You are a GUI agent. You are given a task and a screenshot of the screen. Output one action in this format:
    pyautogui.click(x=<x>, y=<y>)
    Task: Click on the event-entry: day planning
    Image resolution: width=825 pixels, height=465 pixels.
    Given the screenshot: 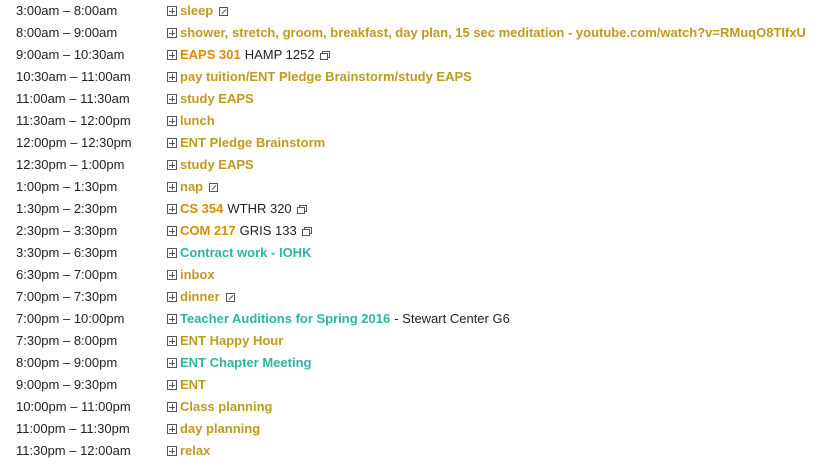 What is the action you would take?
    pyautogui.click(x=213, y=429)
    